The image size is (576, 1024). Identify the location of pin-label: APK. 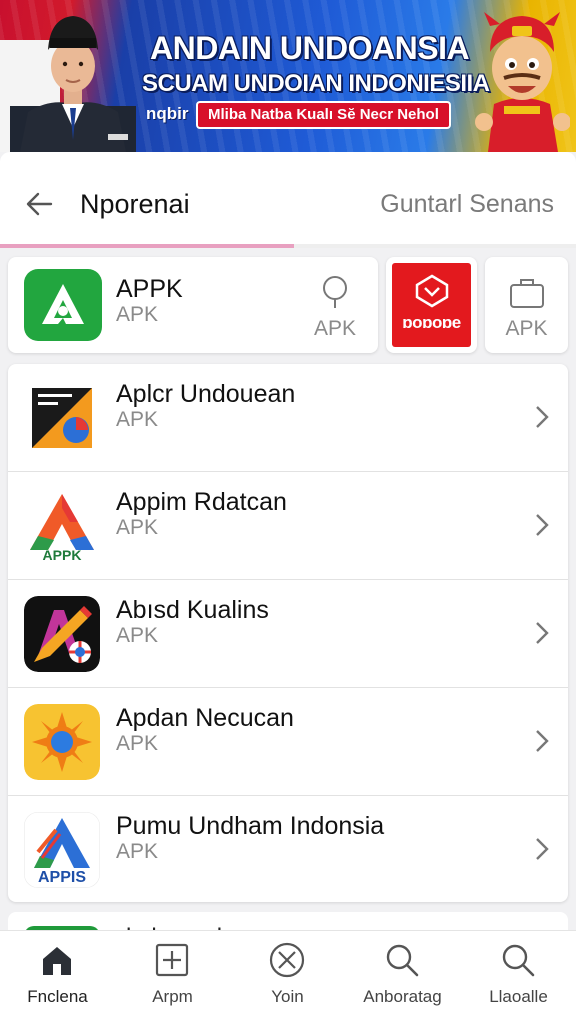
(335, 328).